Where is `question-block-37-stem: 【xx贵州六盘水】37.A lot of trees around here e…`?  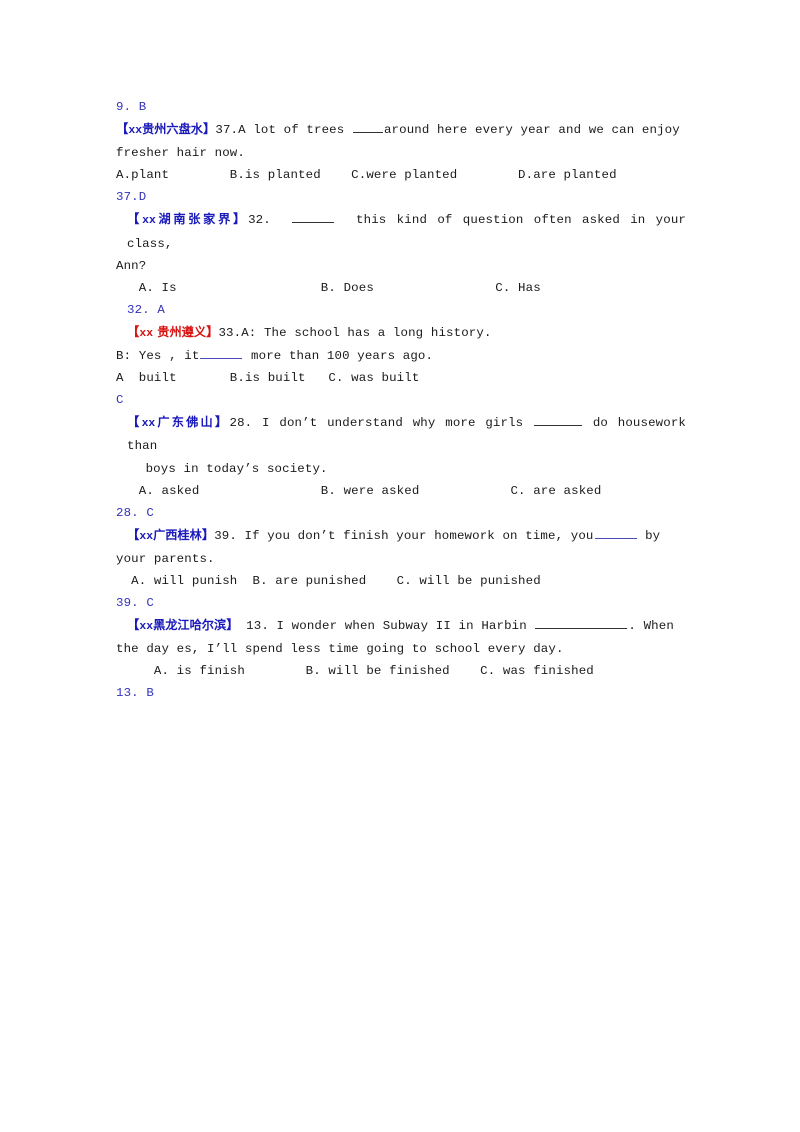
question-block-37-stem: 【xx贵州六盘水】37.A lot of trees around here e… is located at coordinates (401, 130).